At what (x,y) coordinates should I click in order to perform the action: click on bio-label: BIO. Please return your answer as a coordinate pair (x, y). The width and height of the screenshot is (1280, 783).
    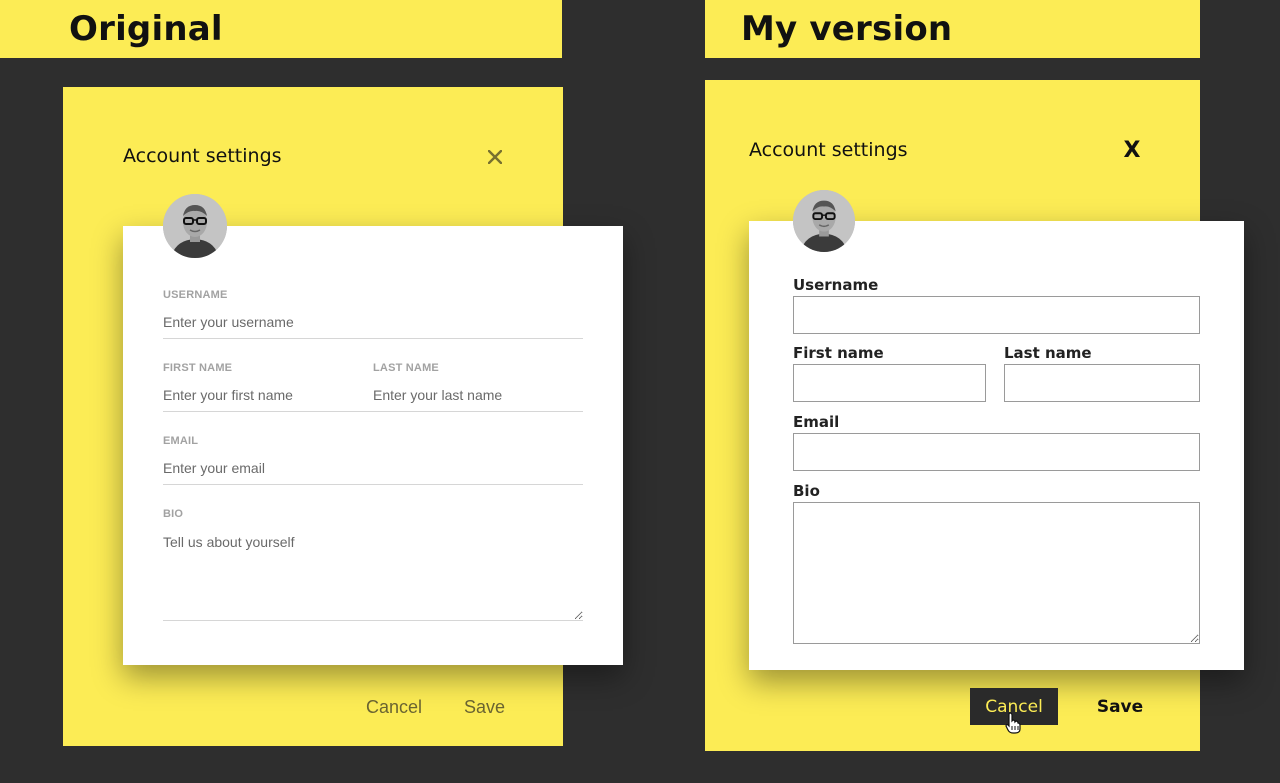
    Looking at the image, I should click on (173, 514).